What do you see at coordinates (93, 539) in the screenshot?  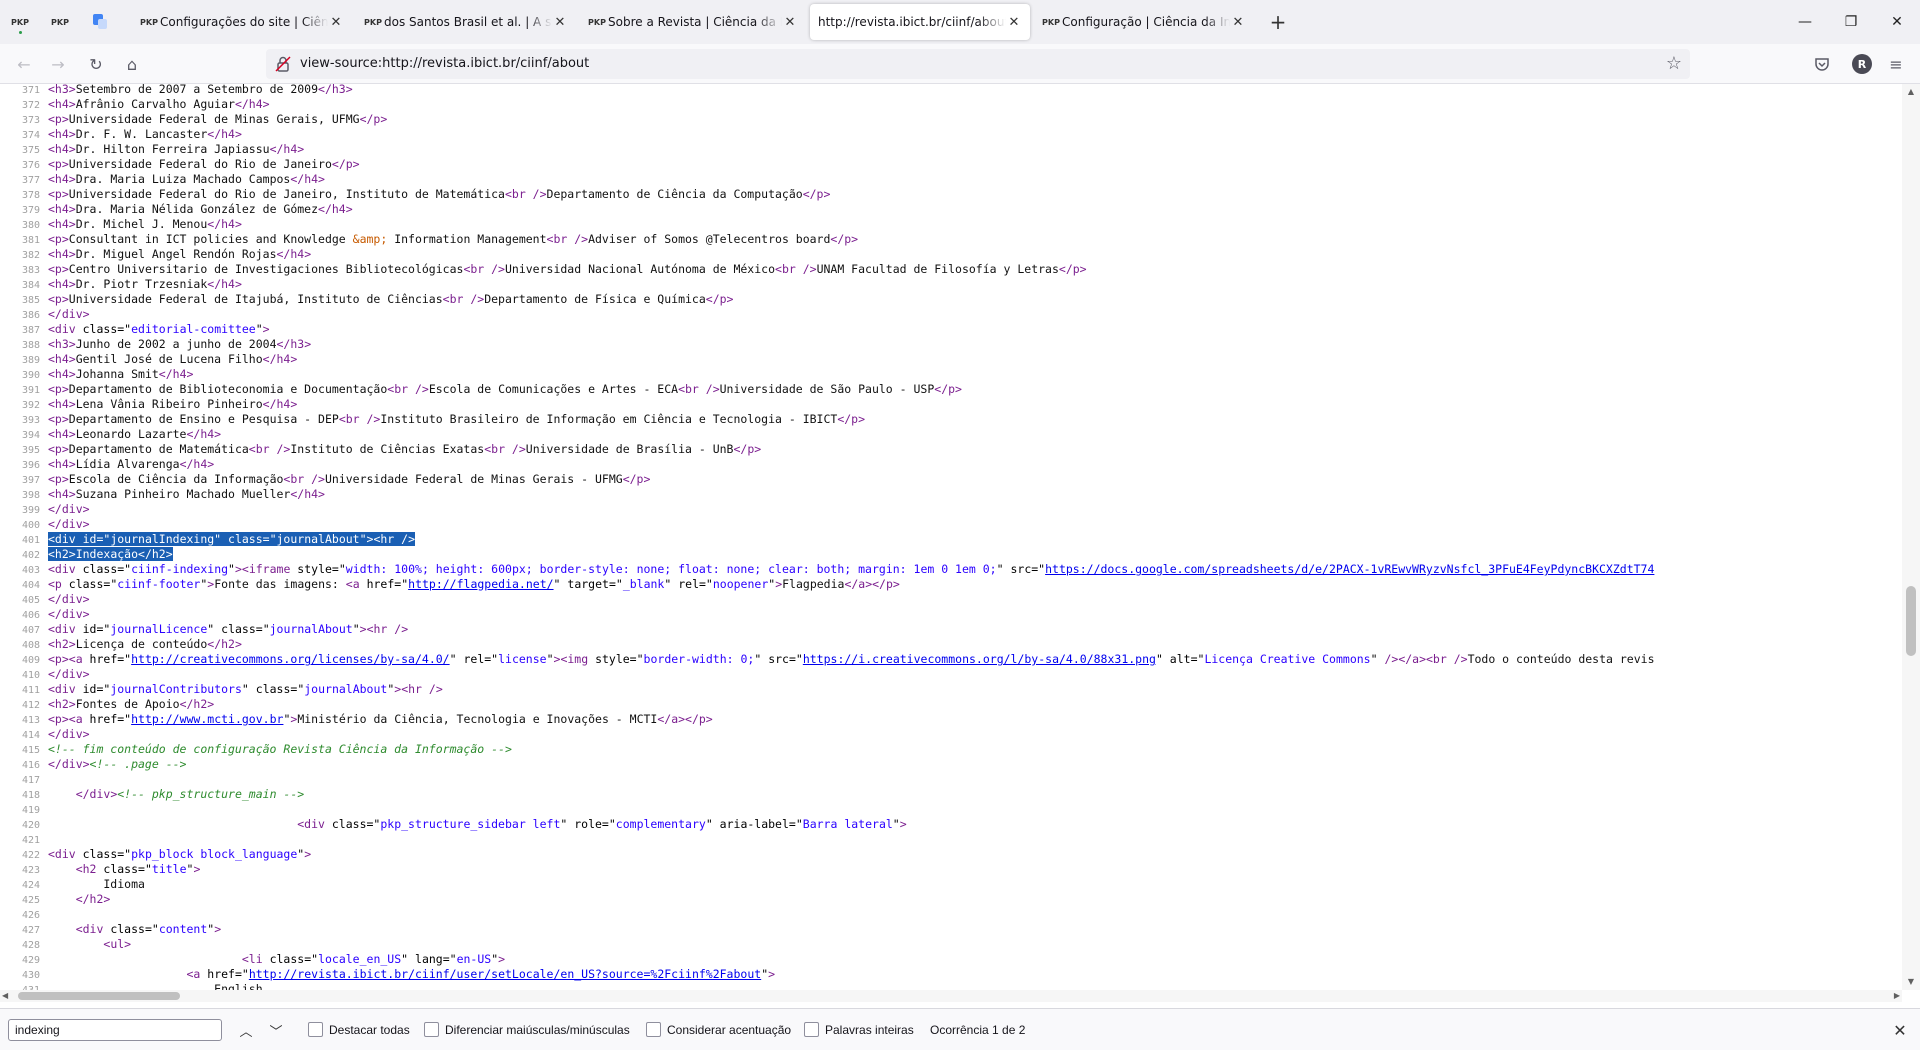 I see `source-token: id=` at bounding box center [93, 539].